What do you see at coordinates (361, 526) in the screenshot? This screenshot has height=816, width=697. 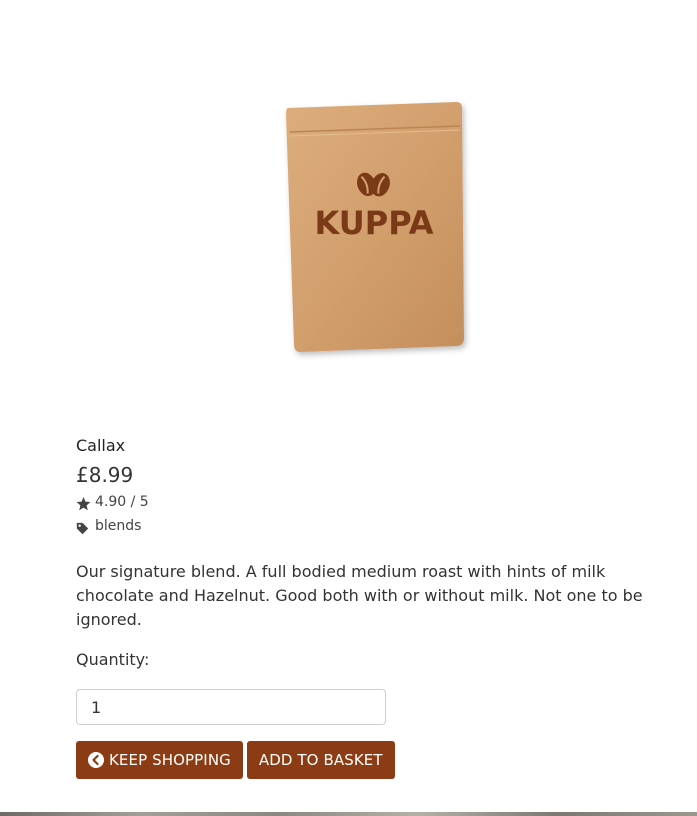 I see `tag-row: blends` at bounding box center [361, 526].